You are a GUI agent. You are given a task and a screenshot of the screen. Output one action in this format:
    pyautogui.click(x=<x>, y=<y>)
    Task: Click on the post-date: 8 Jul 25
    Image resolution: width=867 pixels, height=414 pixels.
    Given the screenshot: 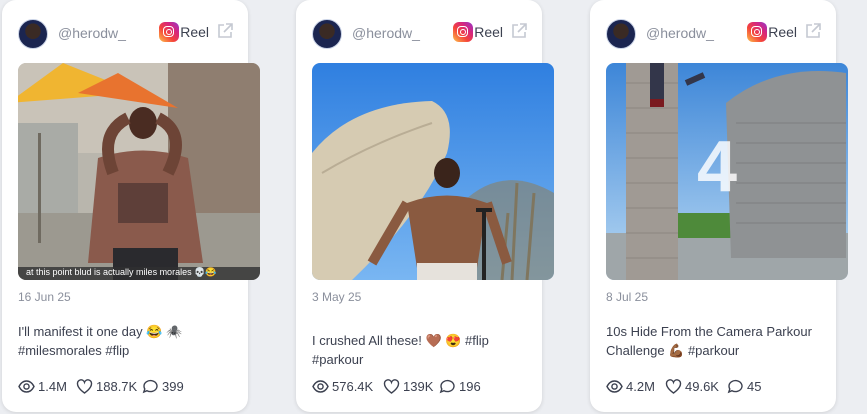 What is the action you would take?
    pyautogui.click(x=627, y=297)
    